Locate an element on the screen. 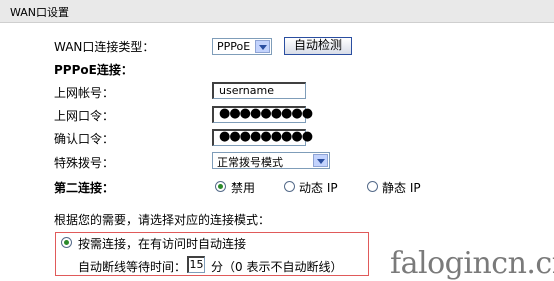  dial-mode-select: 正常拨号模式 is located at coordinates (271, 160).